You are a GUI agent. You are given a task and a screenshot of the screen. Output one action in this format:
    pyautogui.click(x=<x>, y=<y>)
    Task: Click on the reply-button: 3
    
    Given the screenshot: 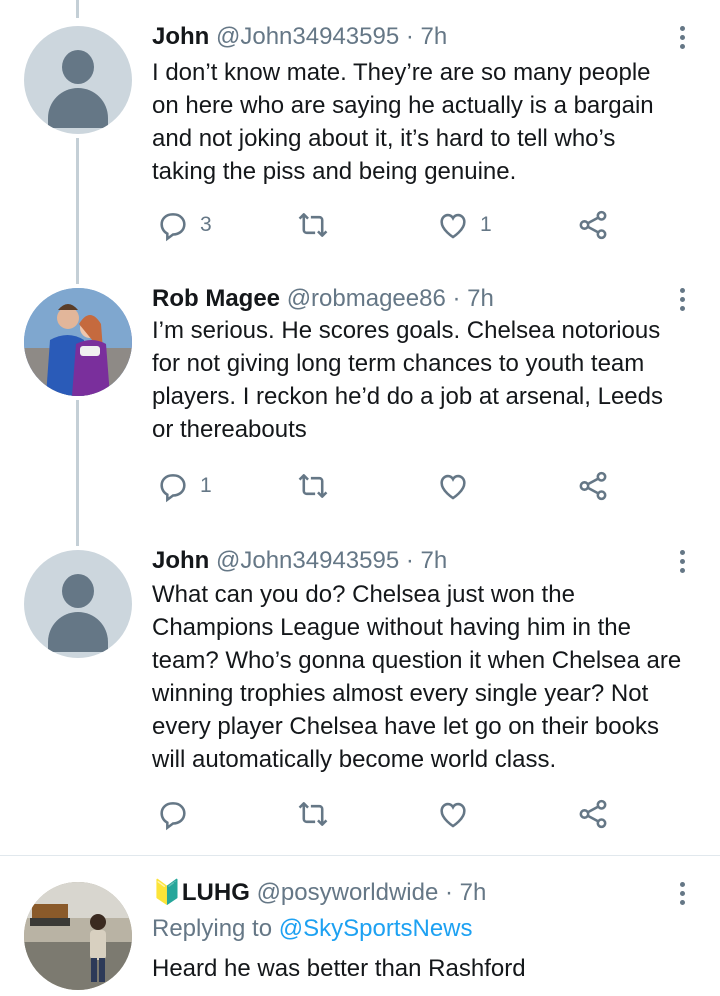 What is the action you would take?
    pyautogui.click(x=184, y=225)
    